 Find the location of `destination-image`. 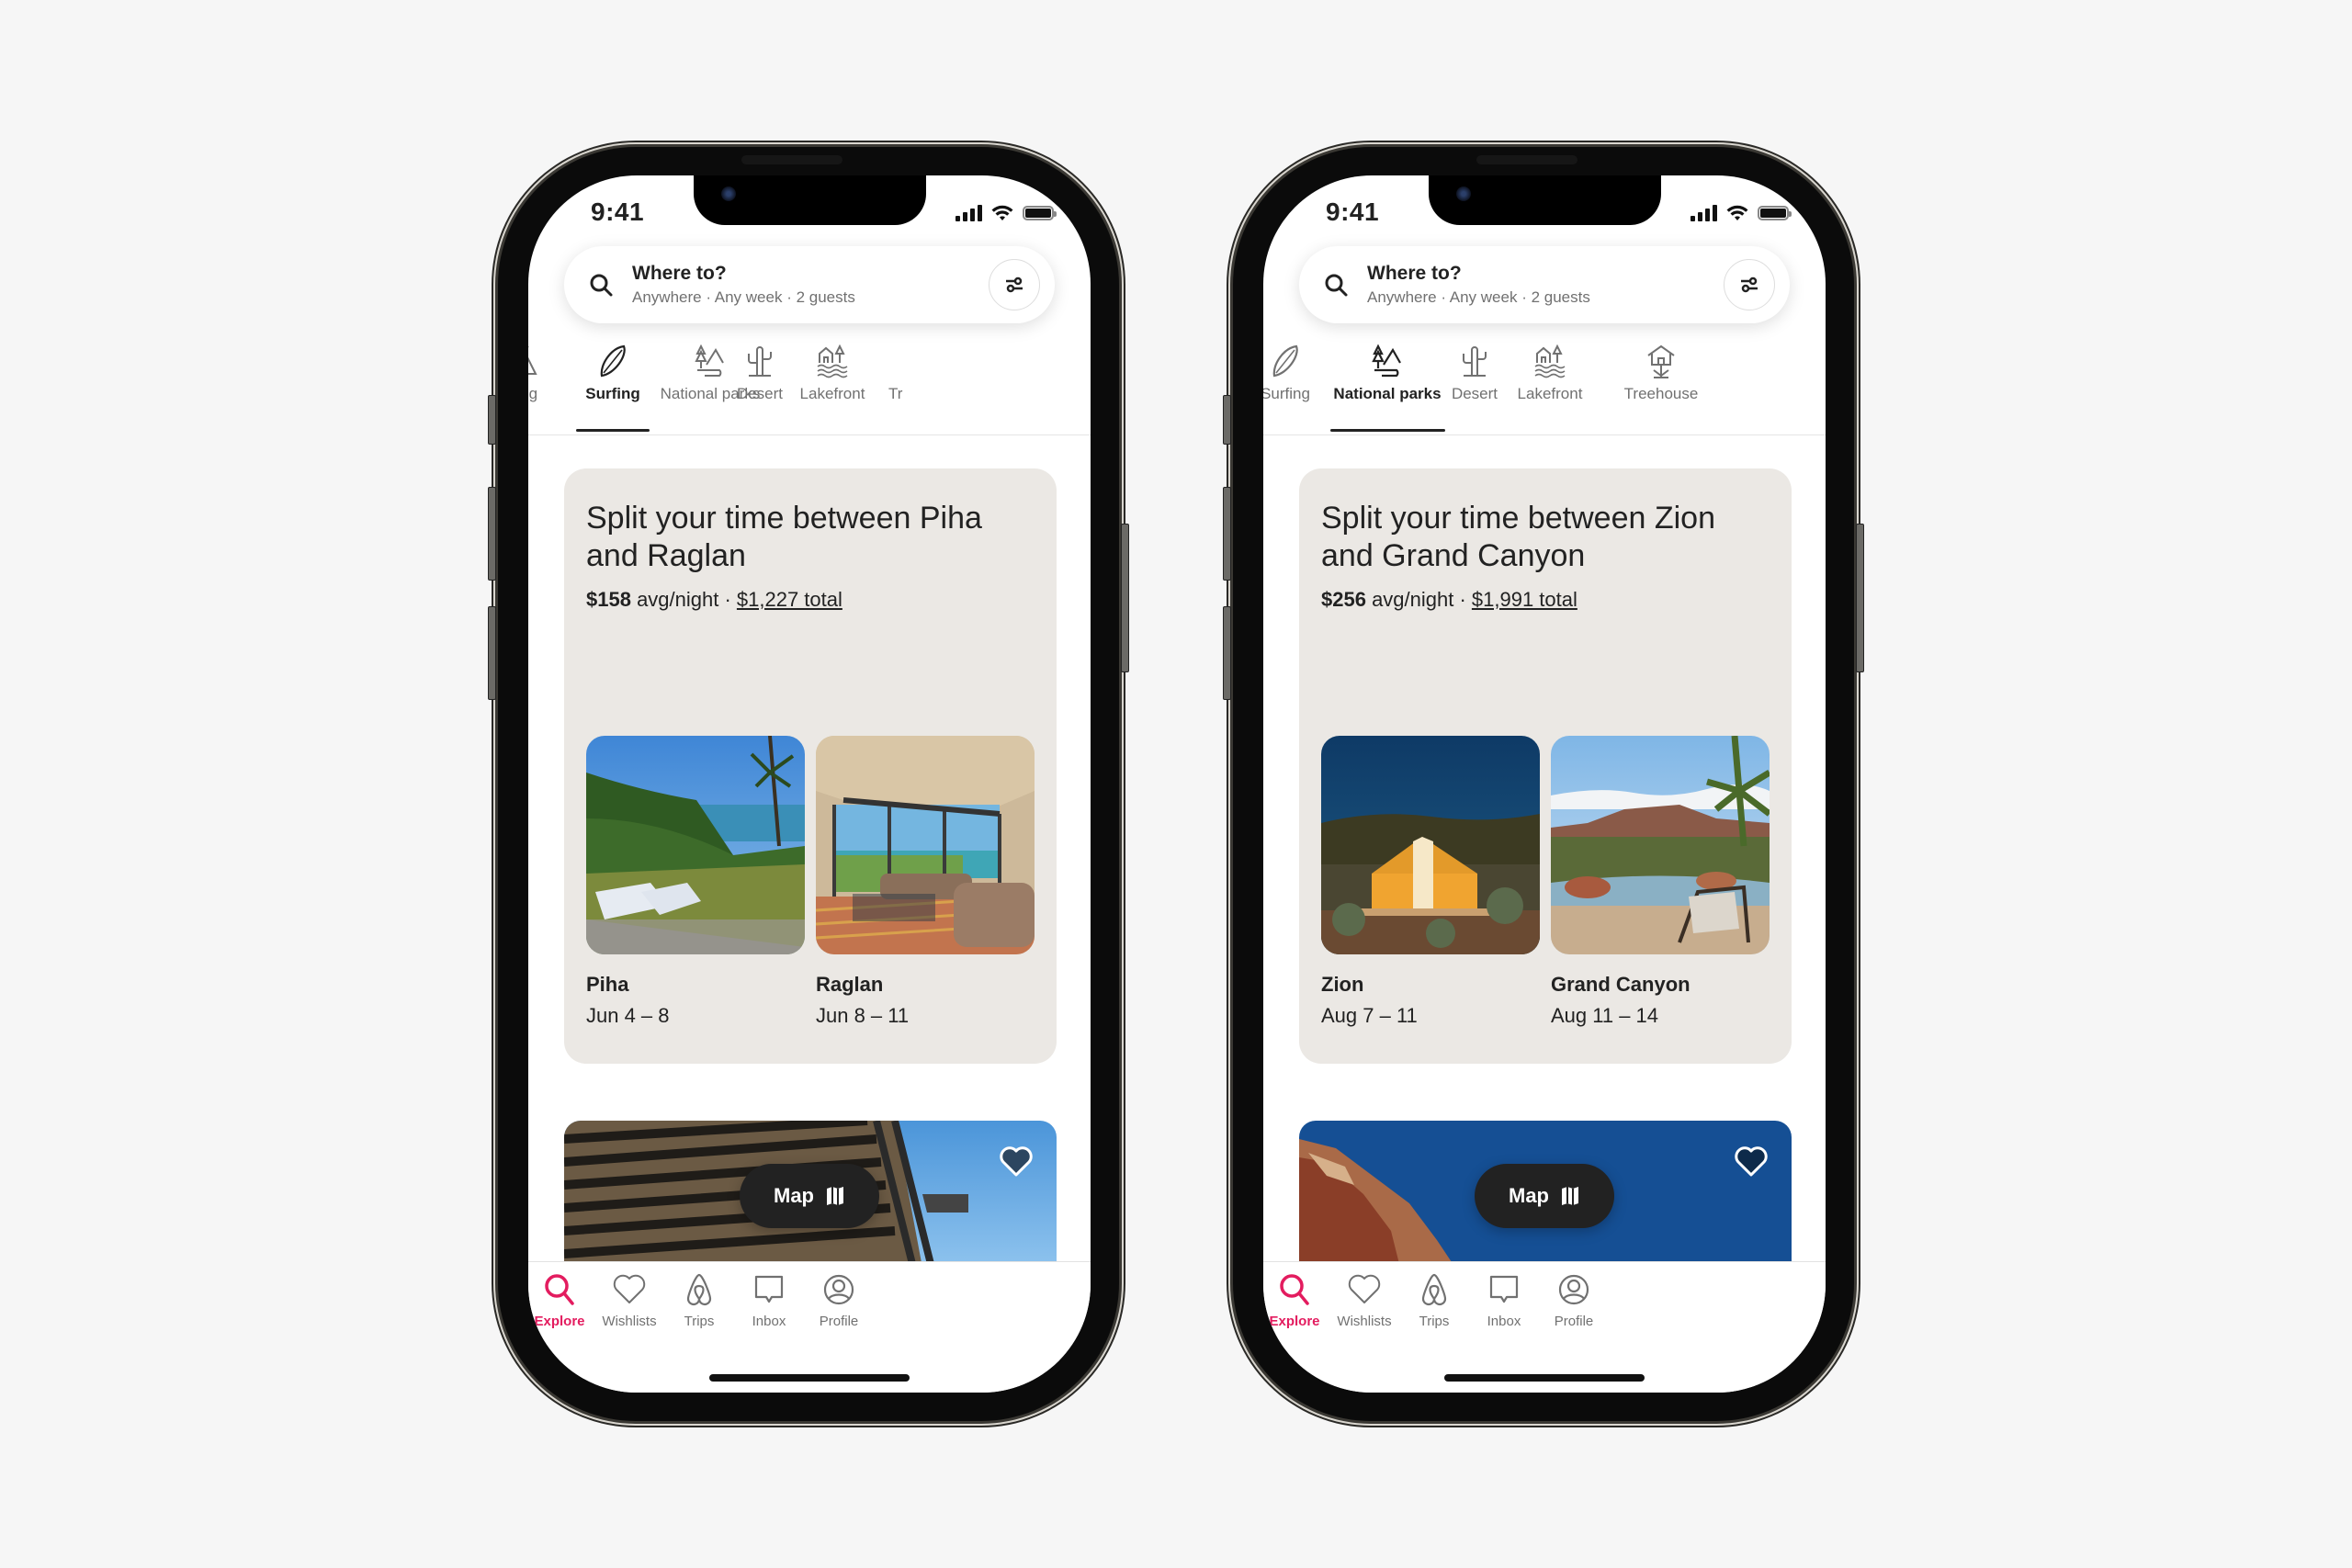

destination-image is located at coordinates (1660, 845).